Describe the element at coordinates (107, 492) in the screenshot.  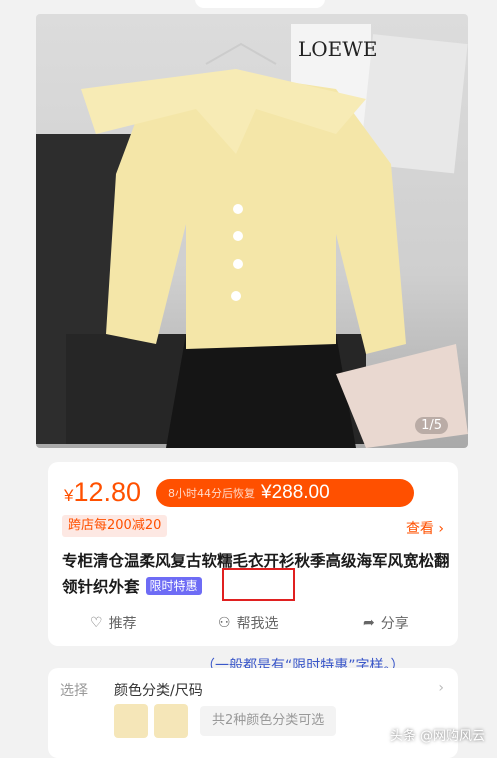
I see `price-value: 12.80` at that location.